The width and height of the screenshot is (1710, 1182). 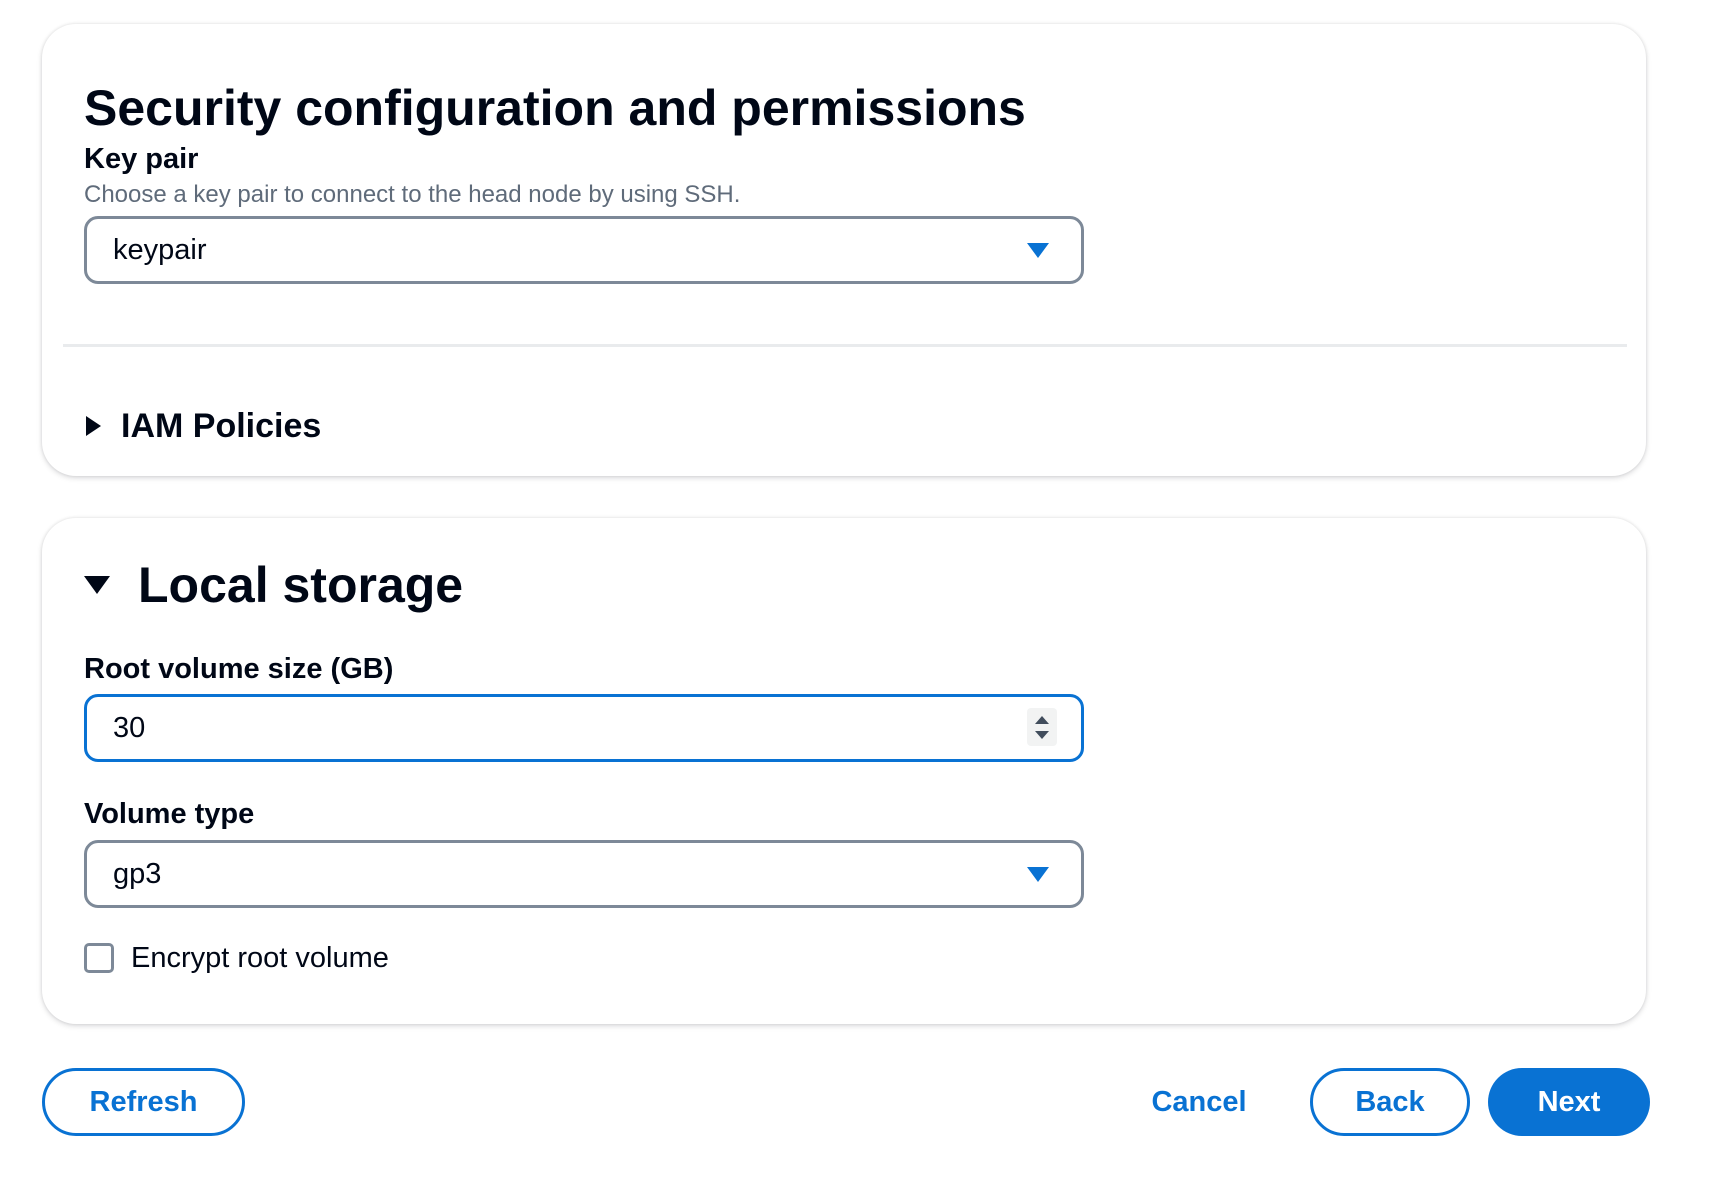 I want to click on section-divider, so click(x=845, y=345).